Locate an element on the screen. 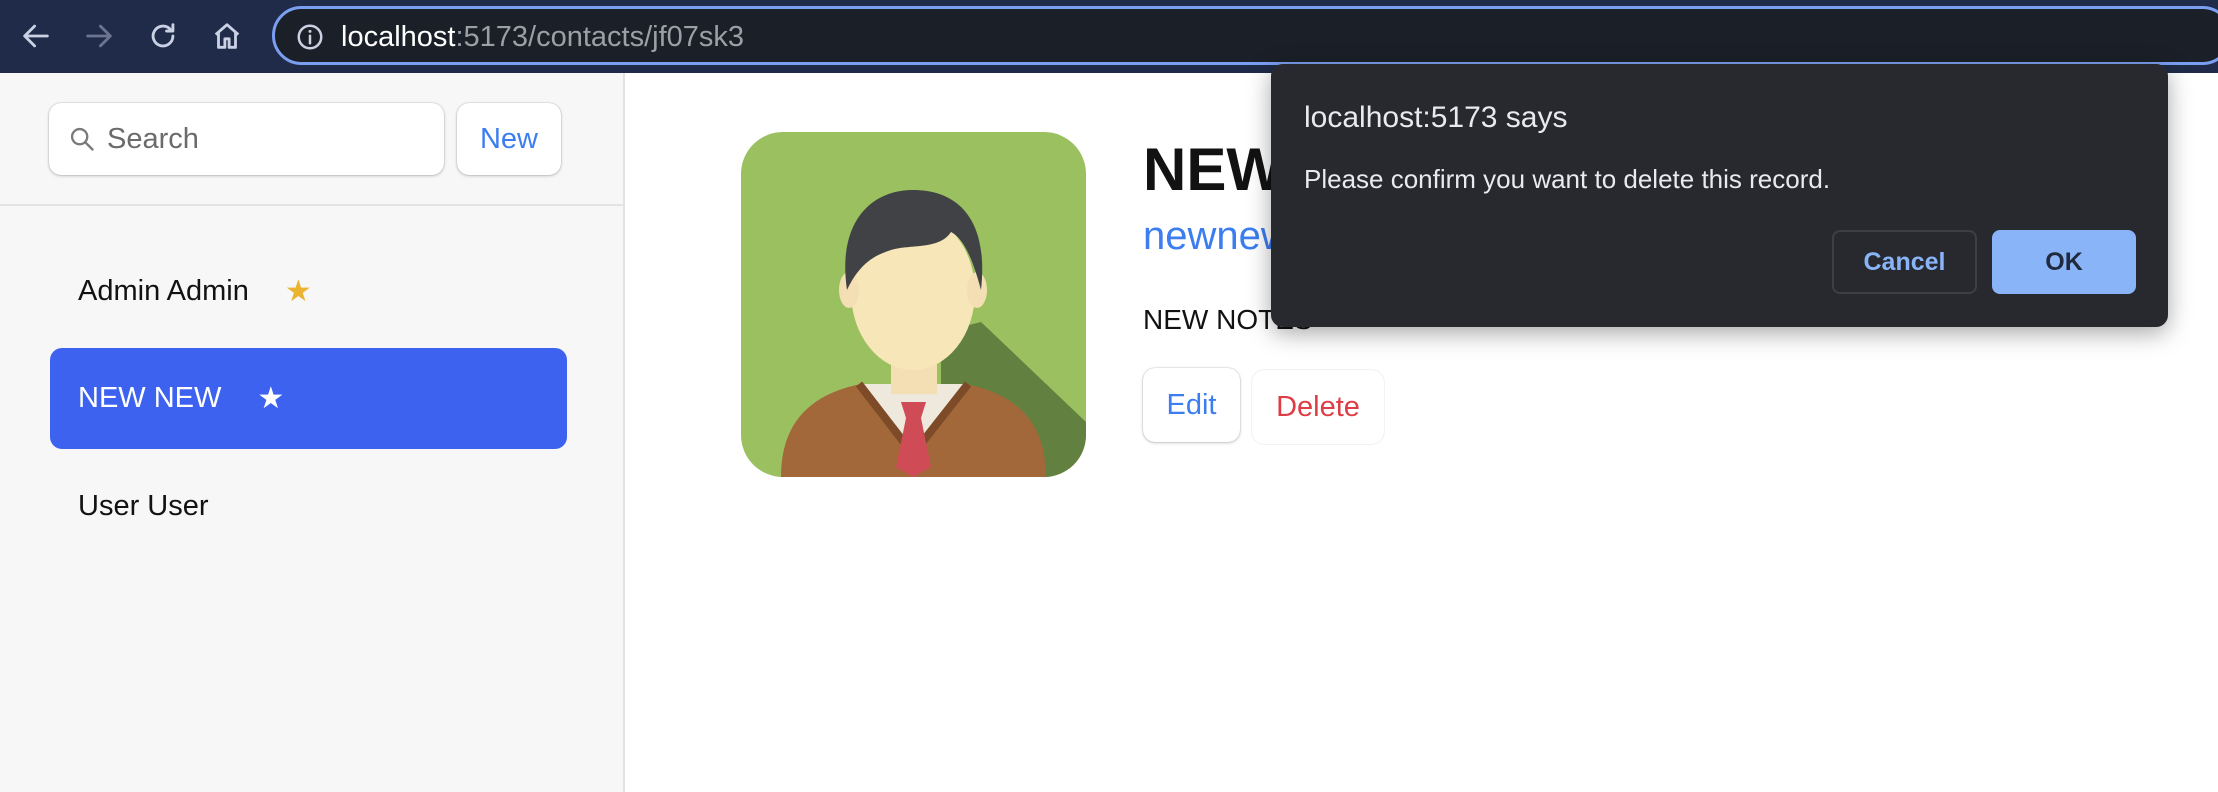  browser-toolbar: localhost:5173/contacts/jf07sk3 is located at coordinates (1109, 36).